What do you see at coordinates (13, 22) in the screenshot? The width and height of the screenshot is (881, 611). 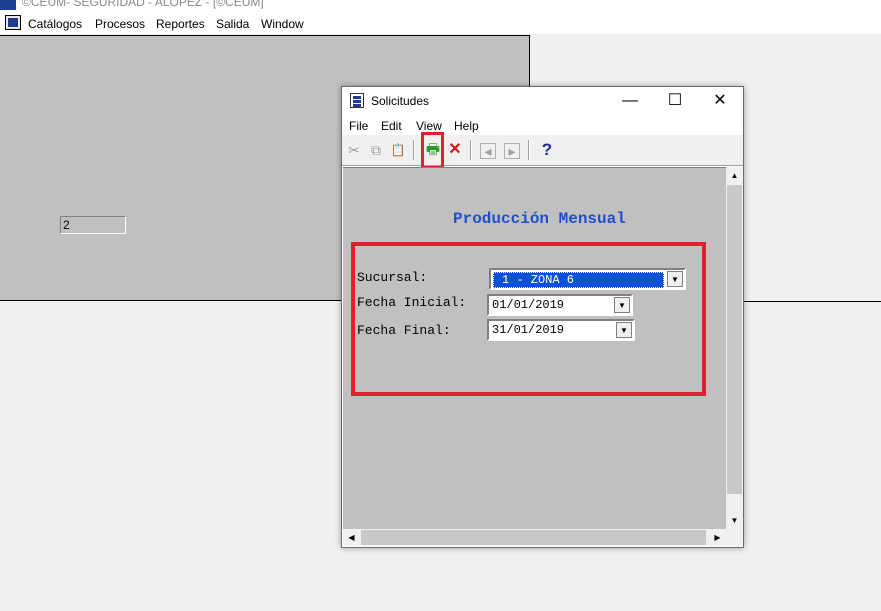 I see `mdi-system-menu-icon` at bounding box center [13, 22].